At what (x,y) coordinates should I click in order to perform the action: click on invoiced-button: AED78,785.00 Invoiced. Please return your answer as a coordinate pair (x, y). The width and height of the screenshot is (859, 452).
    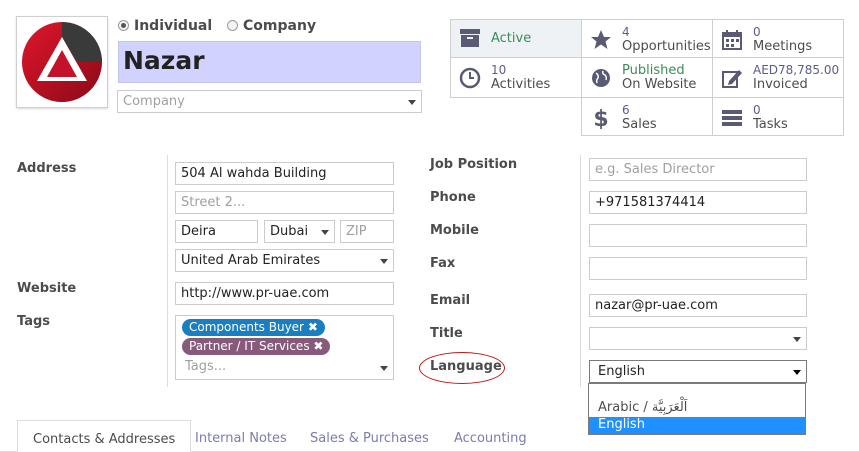
    Looking at the image, I should click on (778, 77).